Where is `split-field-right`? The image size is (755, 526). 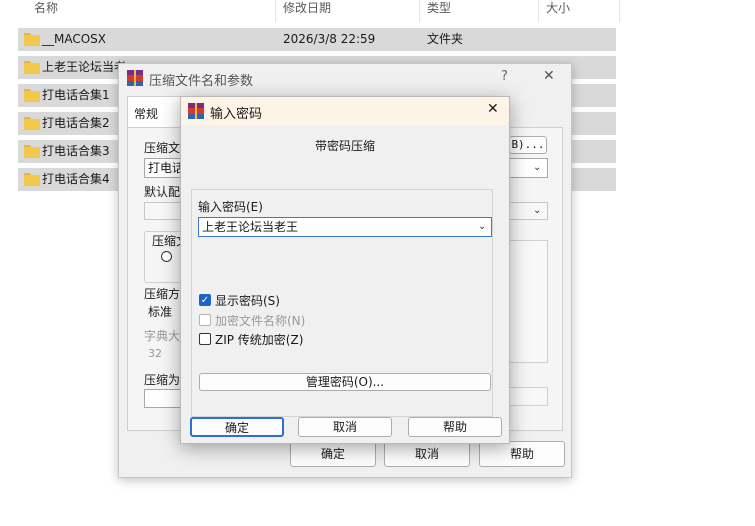 split-field-right is located at coordinates (526, 396).